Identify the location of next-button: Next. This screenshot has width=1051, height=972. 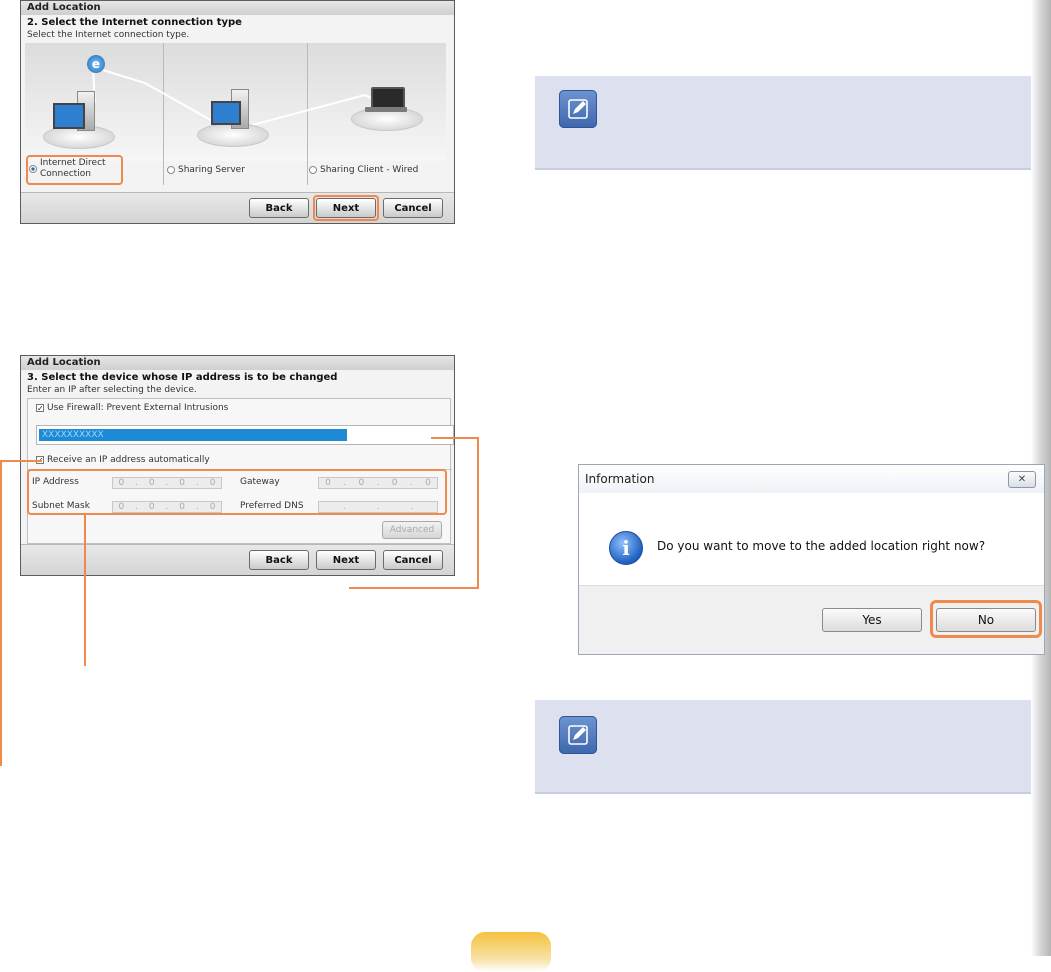
(346, 560).